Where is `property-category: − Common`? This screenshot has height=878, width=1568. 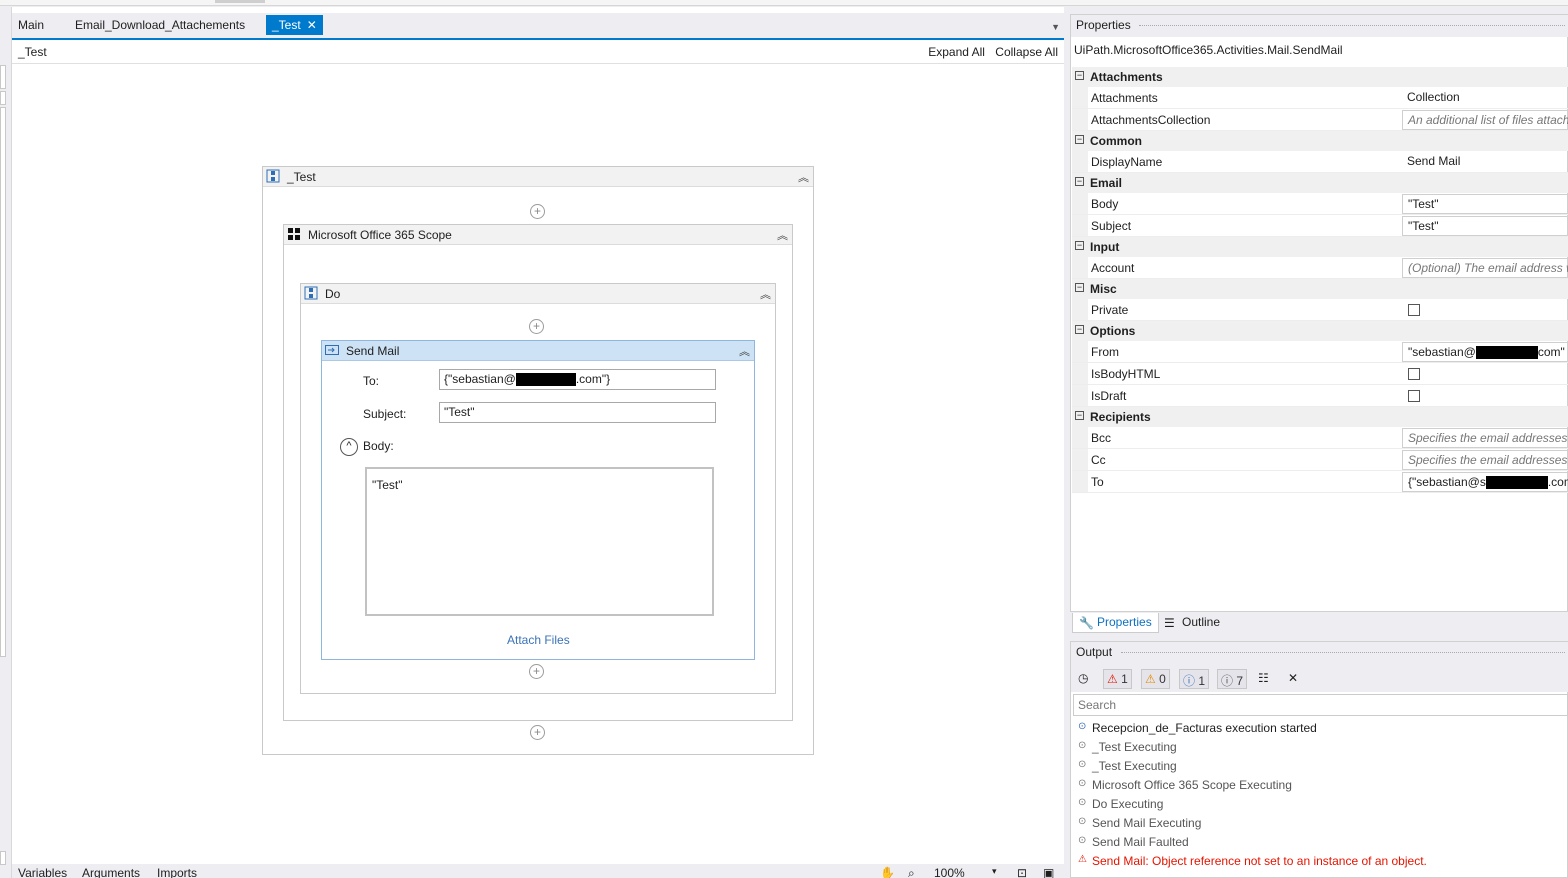
property-category: − Common is located at coordinates (1320, 141).